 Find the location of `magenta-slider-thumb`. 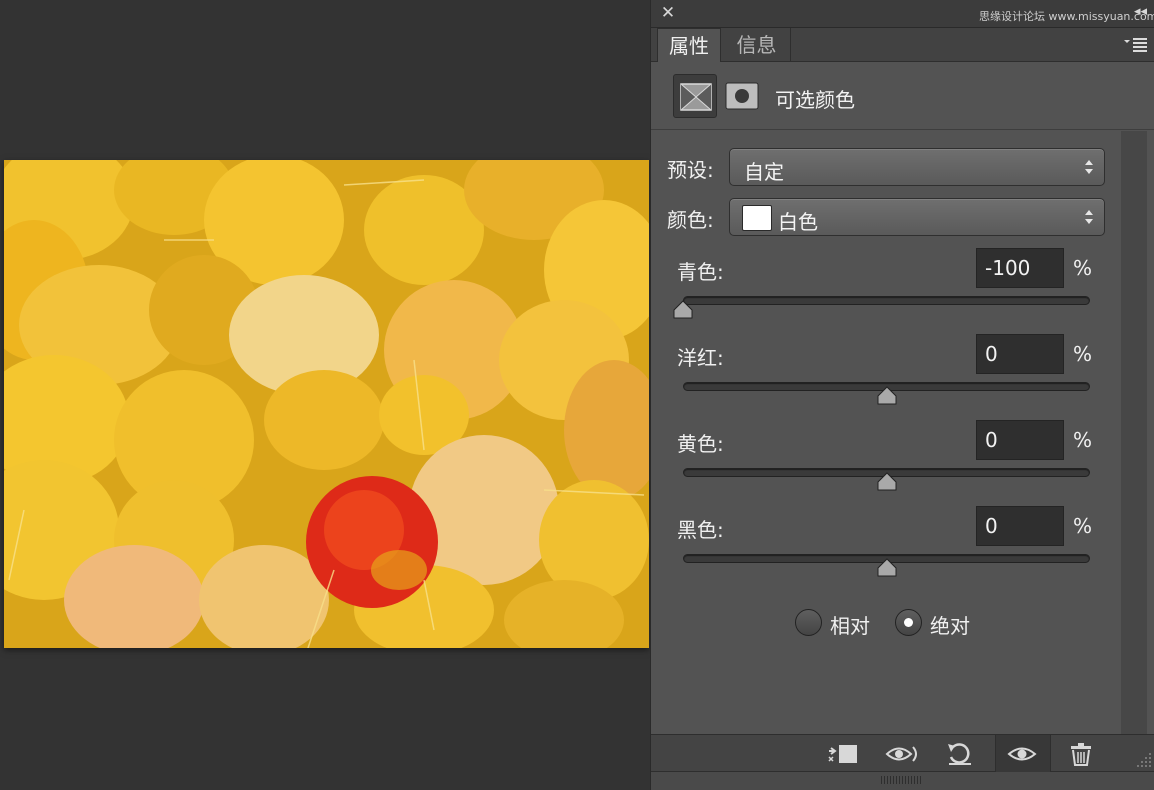

magenta-slider-thumb is located at coordinates (887, 396).